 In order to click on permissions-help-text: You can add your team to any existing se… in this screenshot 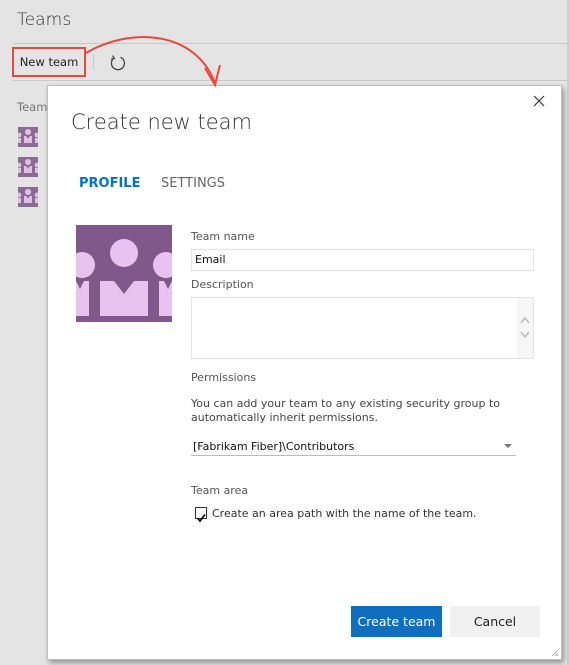, I will do `click(346, 410)`.